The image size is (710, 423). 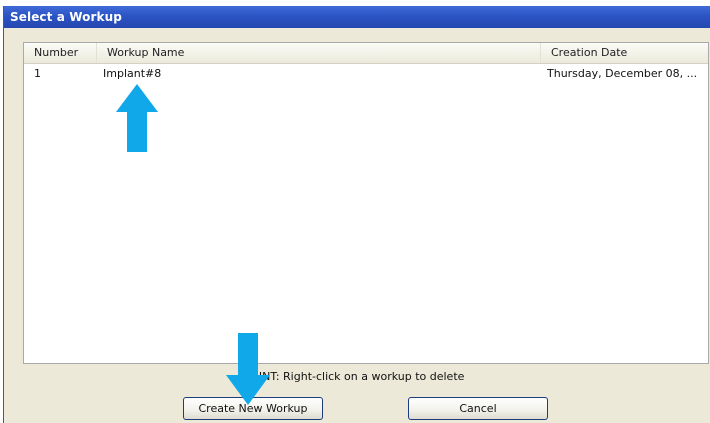 I want to click on hint-text: HINT: Right-click on a workup to delete, so click(x=357, y=376).